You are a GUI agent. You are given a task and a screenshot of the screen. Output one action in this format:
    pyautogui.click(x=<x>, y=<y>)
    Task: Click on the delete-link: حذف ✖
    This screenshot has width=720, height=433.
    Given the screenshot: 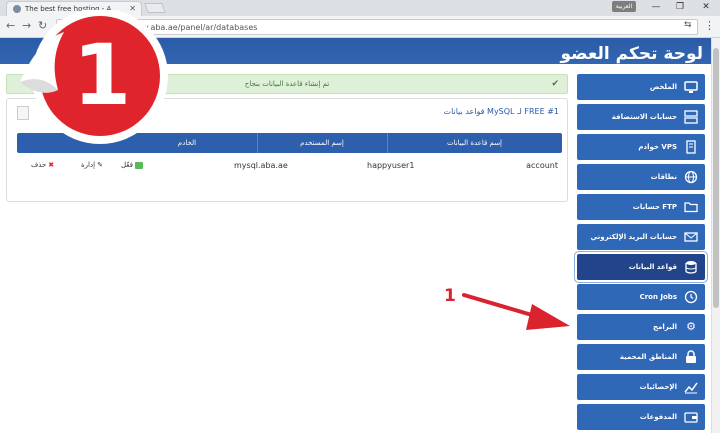 What is the action you would take?
    pyautogui.click(x=42, y=165)
    